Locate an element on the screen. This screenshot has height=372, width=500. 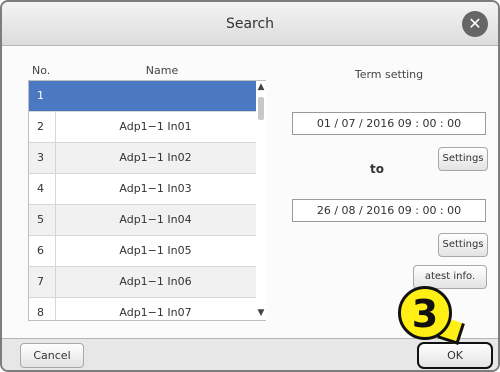
dialog-footer: Cancel OK is located at coordinates (250, 354).